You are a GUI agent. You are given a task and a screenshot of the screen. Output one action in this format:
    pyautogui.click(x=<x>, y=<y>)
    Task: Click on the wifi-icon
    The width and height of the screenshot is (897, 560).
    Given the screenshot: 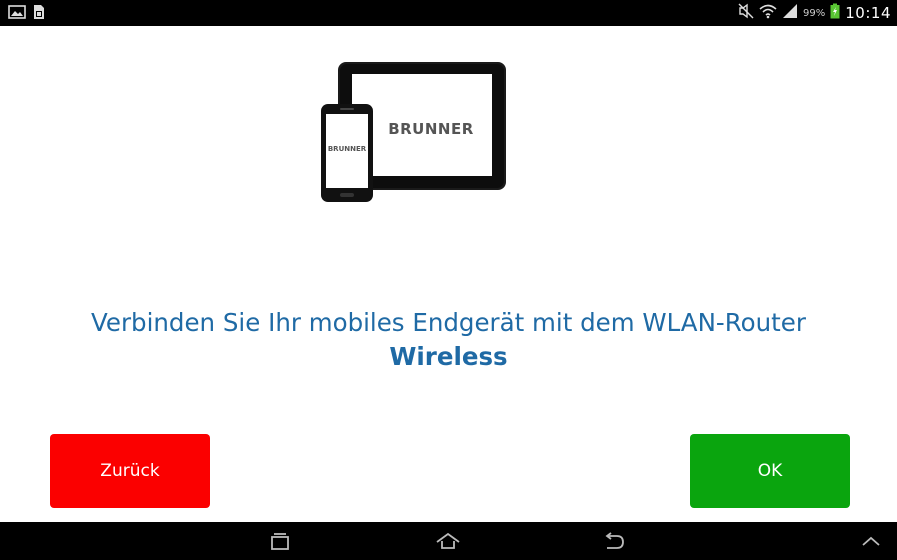 What is the action you would take?
    pyautogui.click(x=768, y=13)
    